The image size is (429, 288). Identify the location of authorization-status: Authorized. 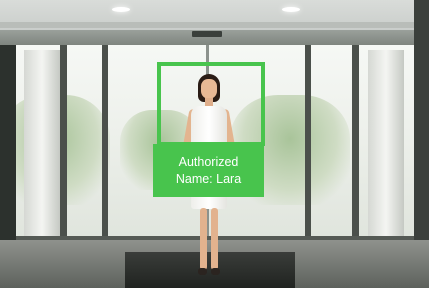
(208, 161).